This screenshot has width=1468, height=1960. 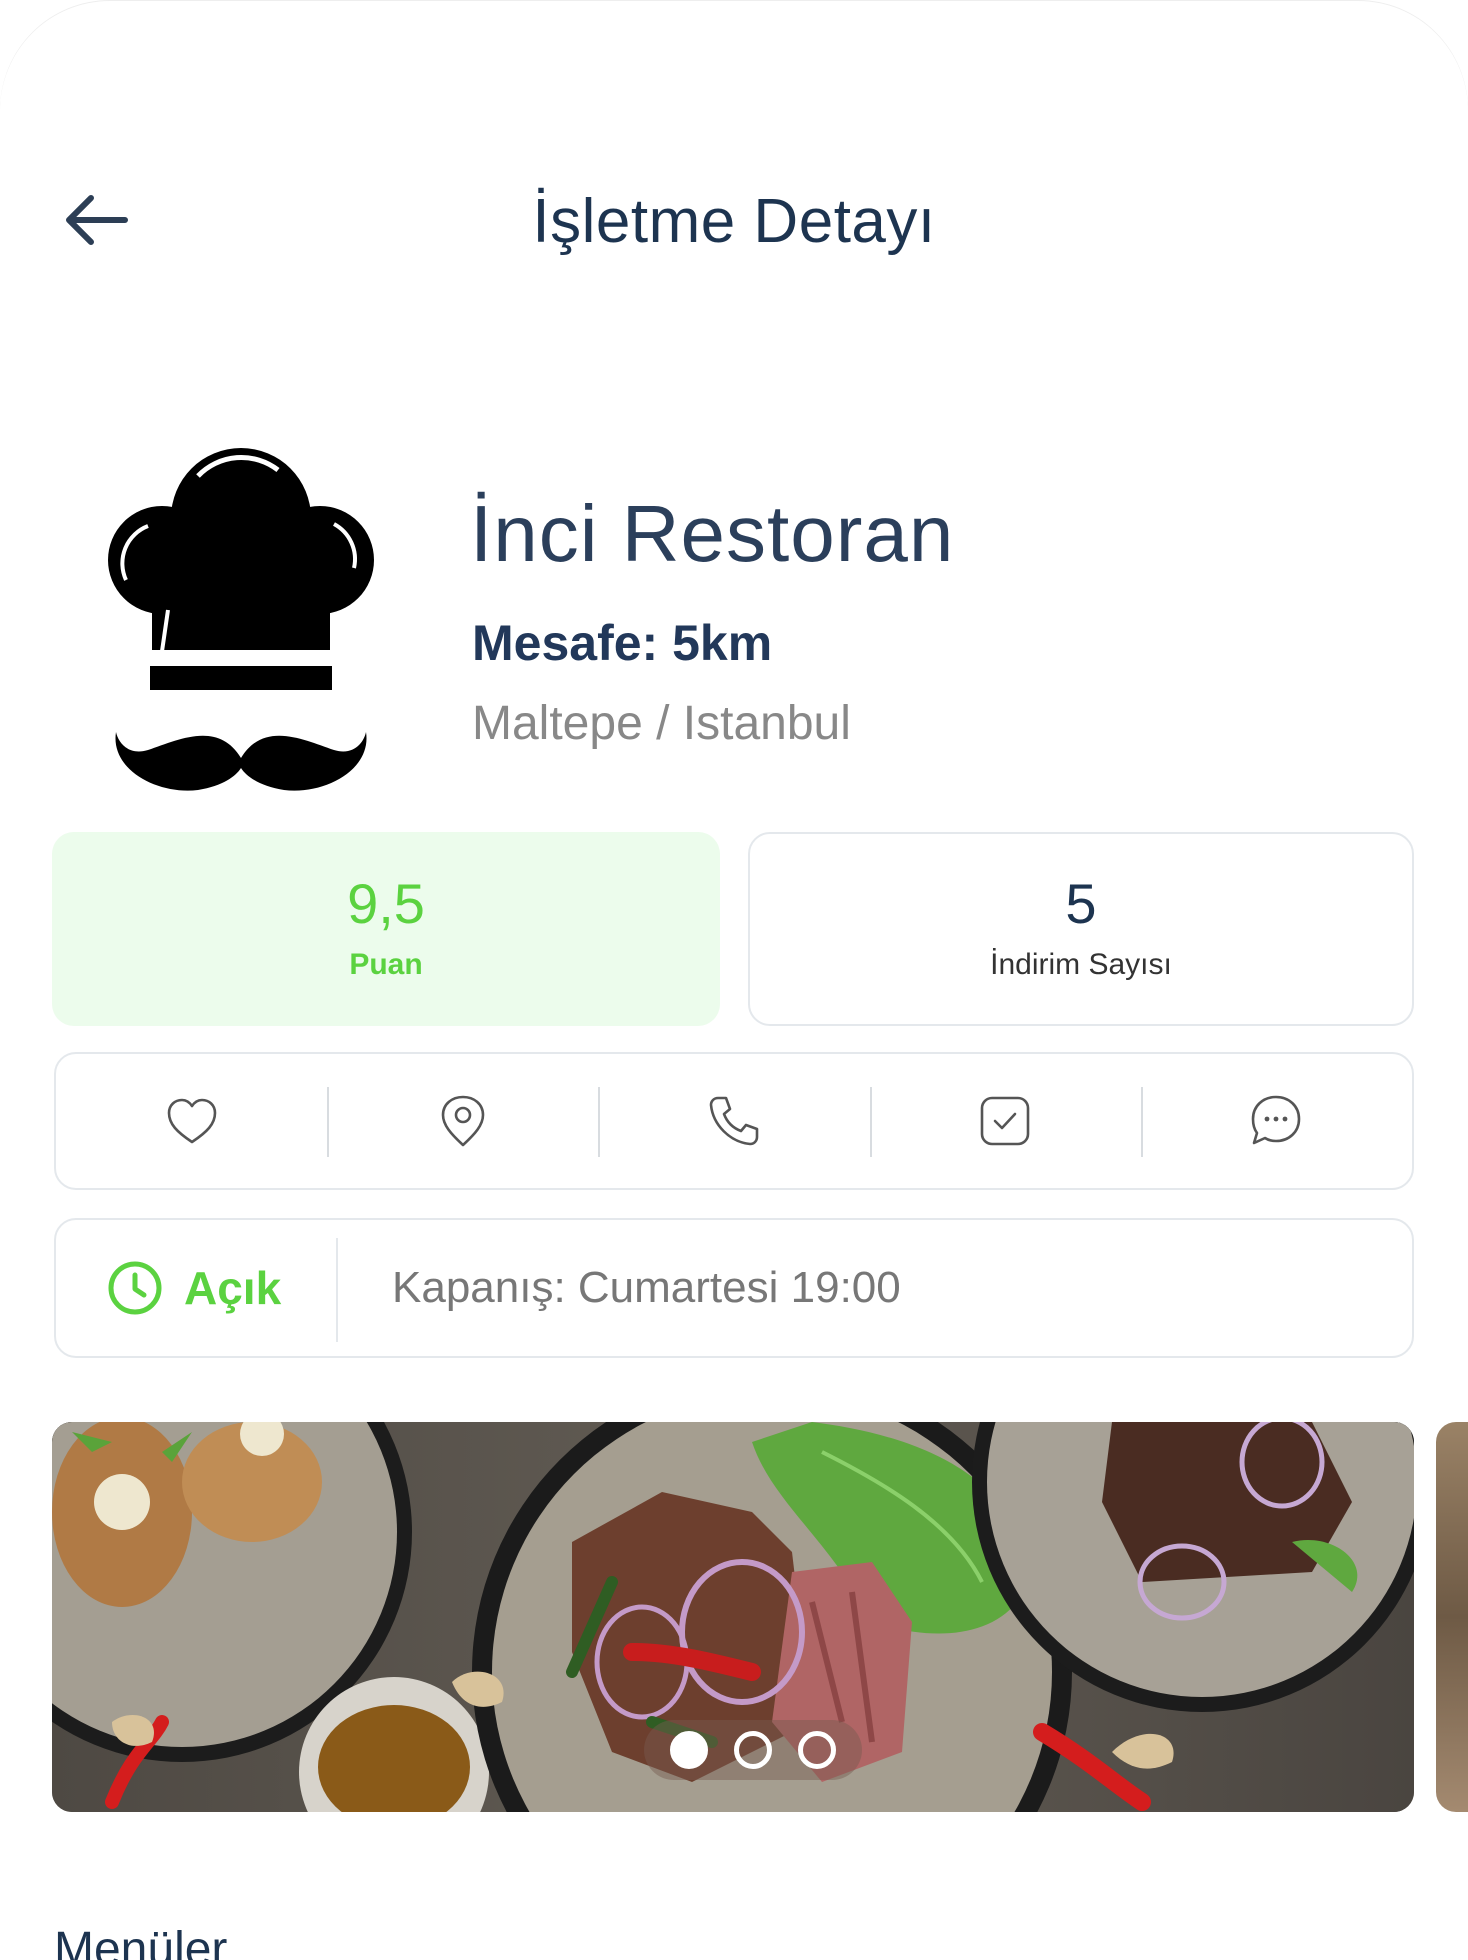 I want to click on discount-card: 5 İndirim Sayısı, so click(x=1081, y=929).